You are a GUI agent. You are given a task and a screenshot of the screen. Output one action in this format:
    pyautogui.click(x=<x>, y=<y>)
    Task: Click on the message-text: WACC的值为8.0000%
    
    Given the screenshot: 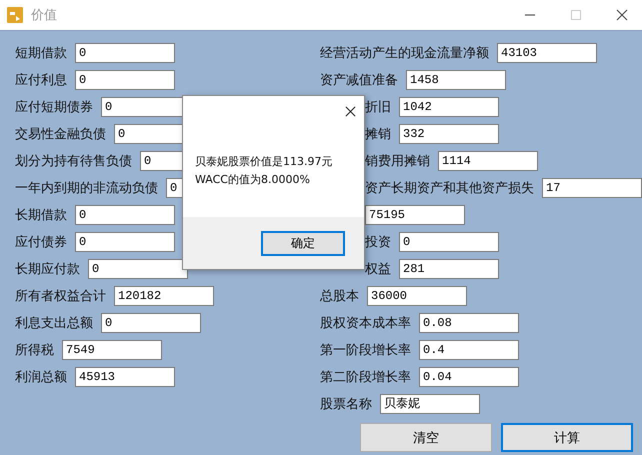 What is the action you would take?
    pyautogui.click(x=253, y=179)
    